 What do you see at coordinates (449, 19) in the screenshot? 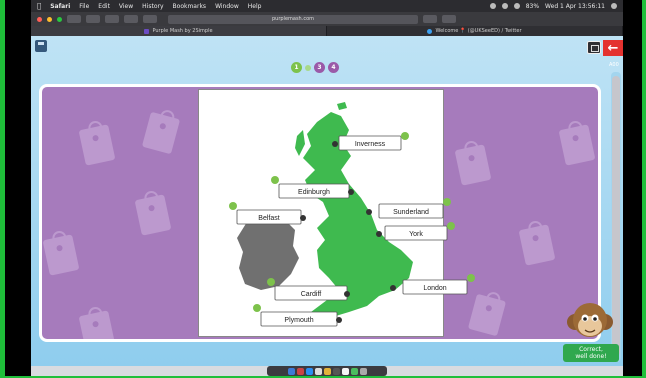
I see `new-tab-button` at bounding box center [449, 19].